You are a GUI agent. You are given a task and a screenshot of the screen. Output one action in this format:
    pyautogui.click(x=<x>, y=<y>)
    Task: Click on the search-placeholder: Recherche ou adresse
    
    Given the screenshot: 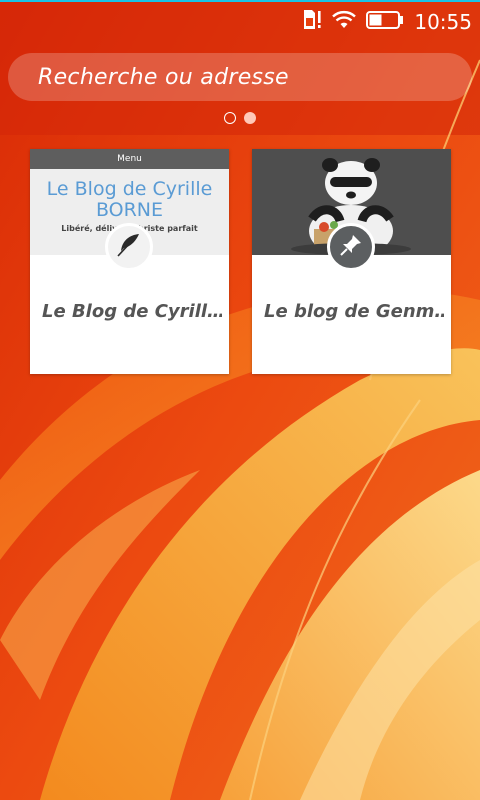 What is the action you would take?
    pyautogui.click(x=163, y=77)
    